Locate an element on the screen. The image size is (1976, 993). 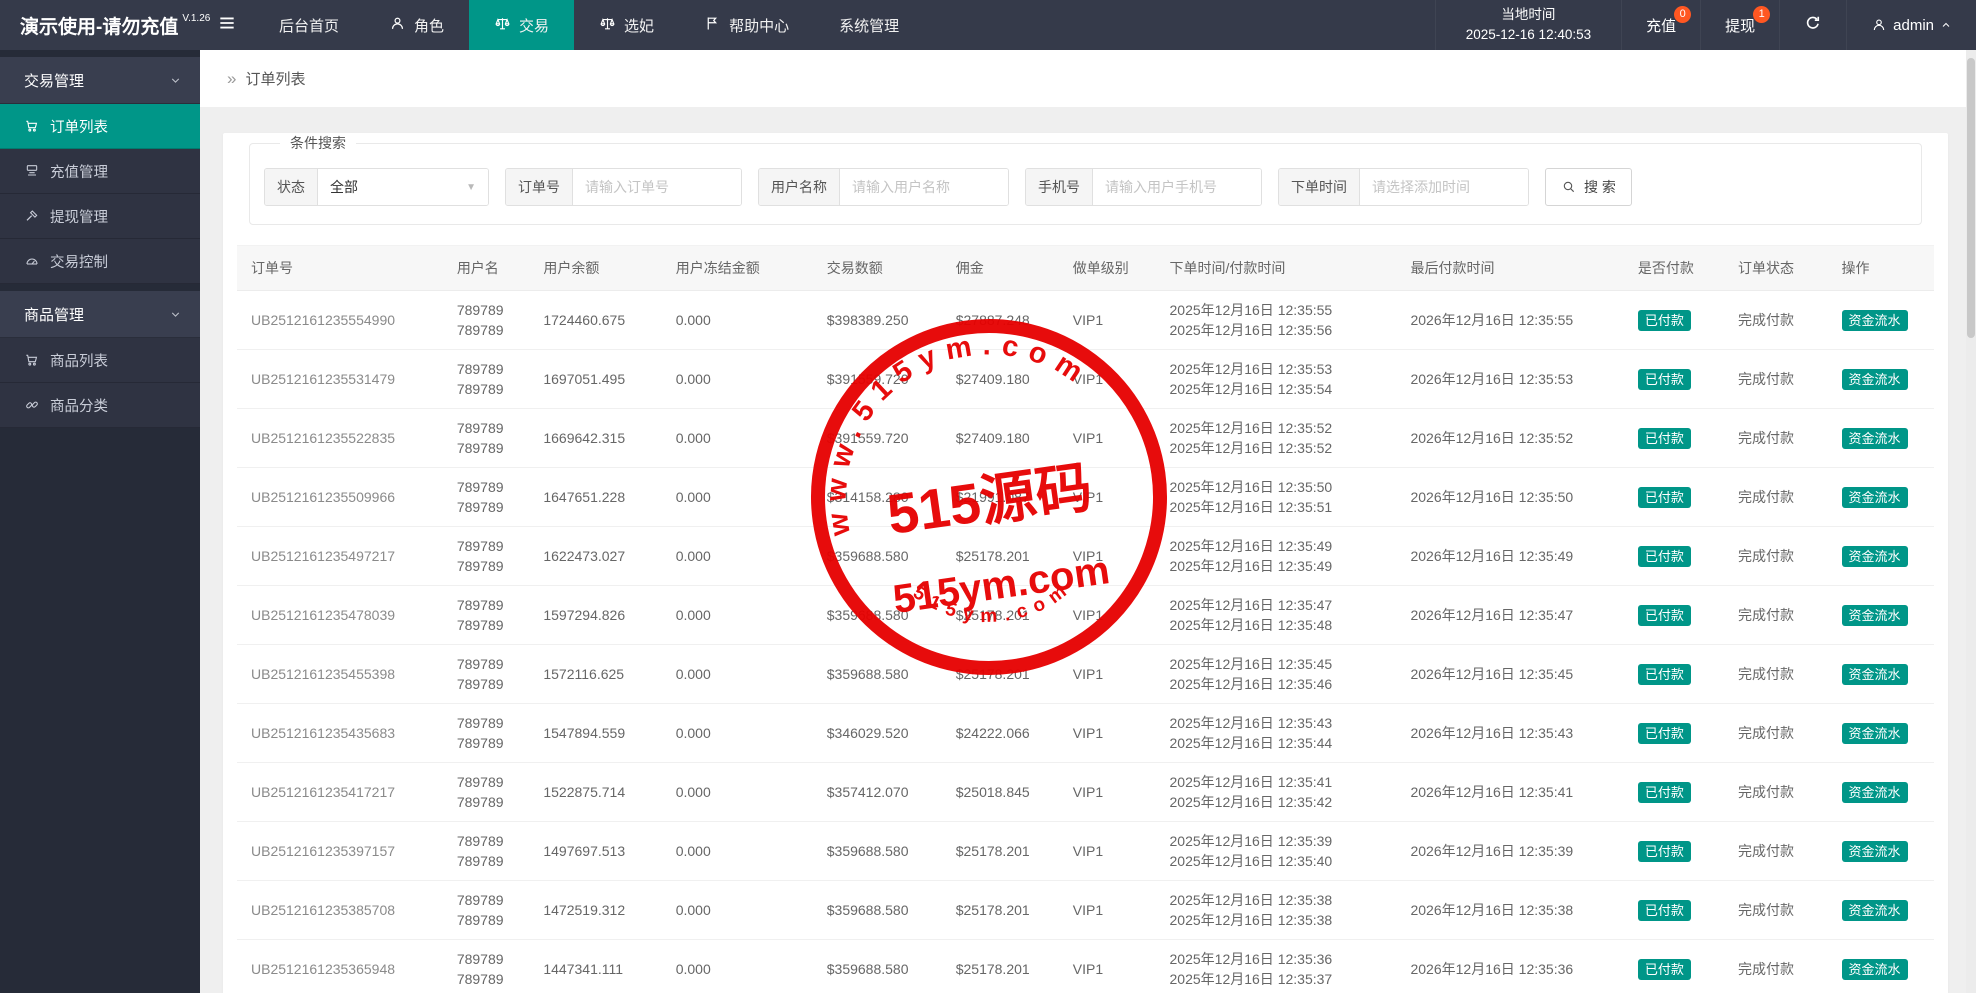
sidebar-item-withdraw-management: 提现管理 is located at coordinates (100, 216).